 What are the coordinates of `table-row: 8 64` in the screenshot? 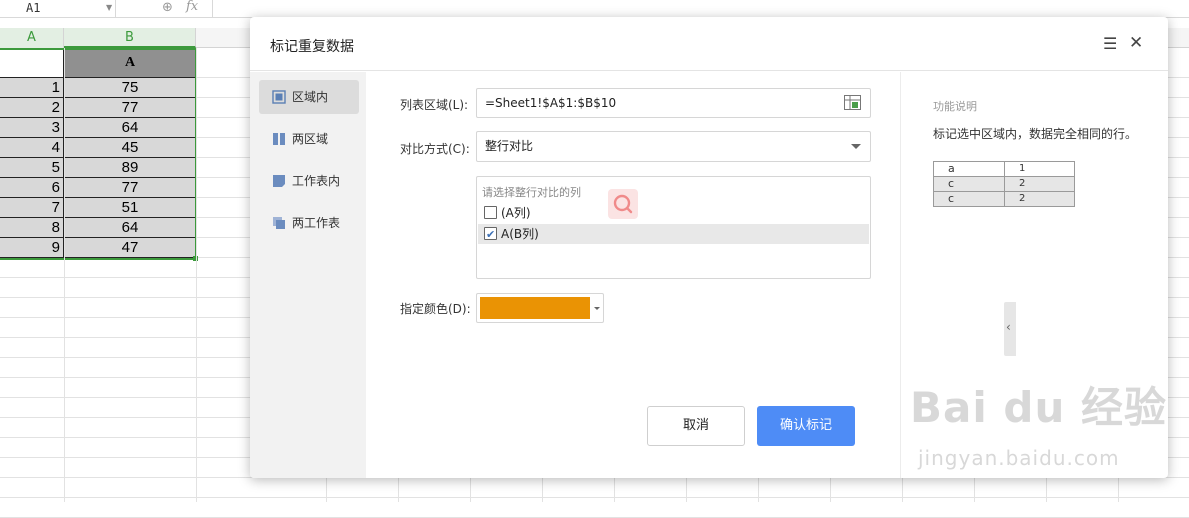 It's located at (98, 228).